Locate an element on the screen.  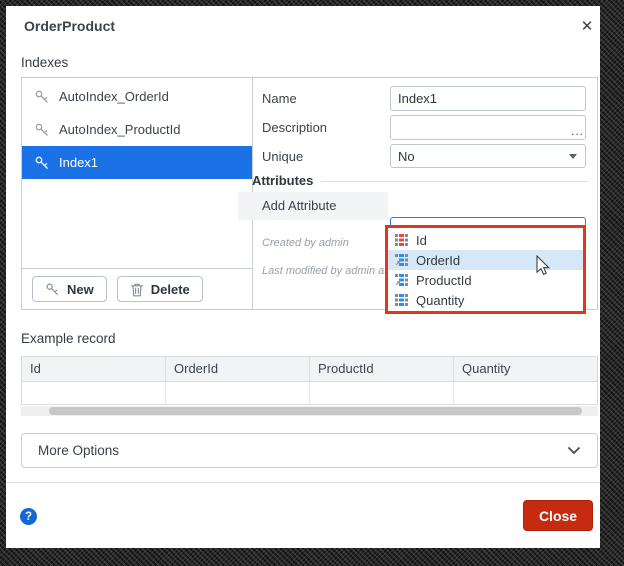
indexes-heading: Indexes is located at coordinates (45, 62).